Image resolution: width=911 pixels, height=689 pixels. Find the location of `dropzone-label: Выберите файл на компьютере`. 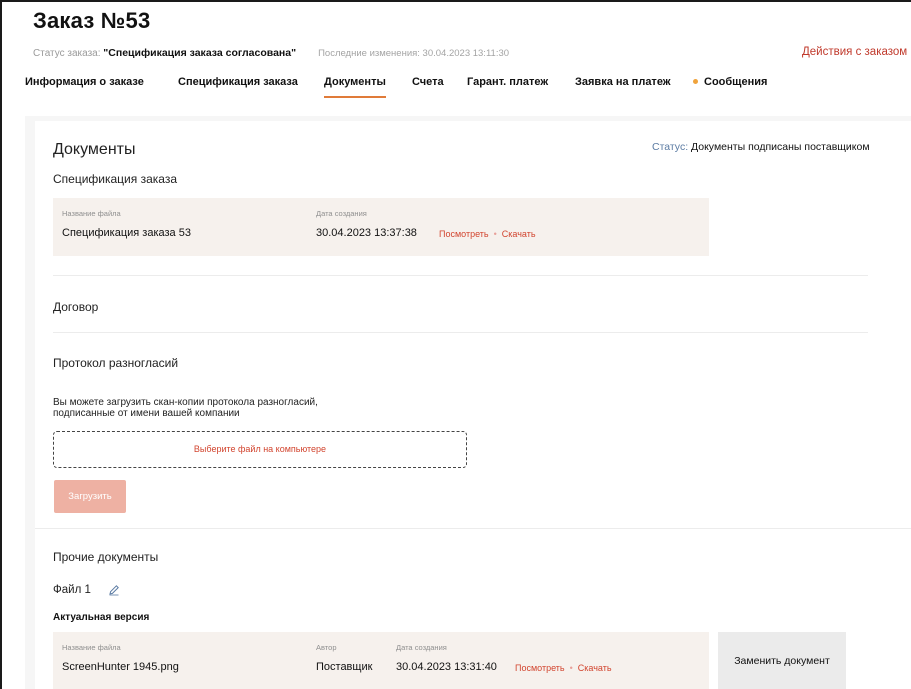

dropzone-label: Выберите файл на компьютере is located at coordinates (260, 449).